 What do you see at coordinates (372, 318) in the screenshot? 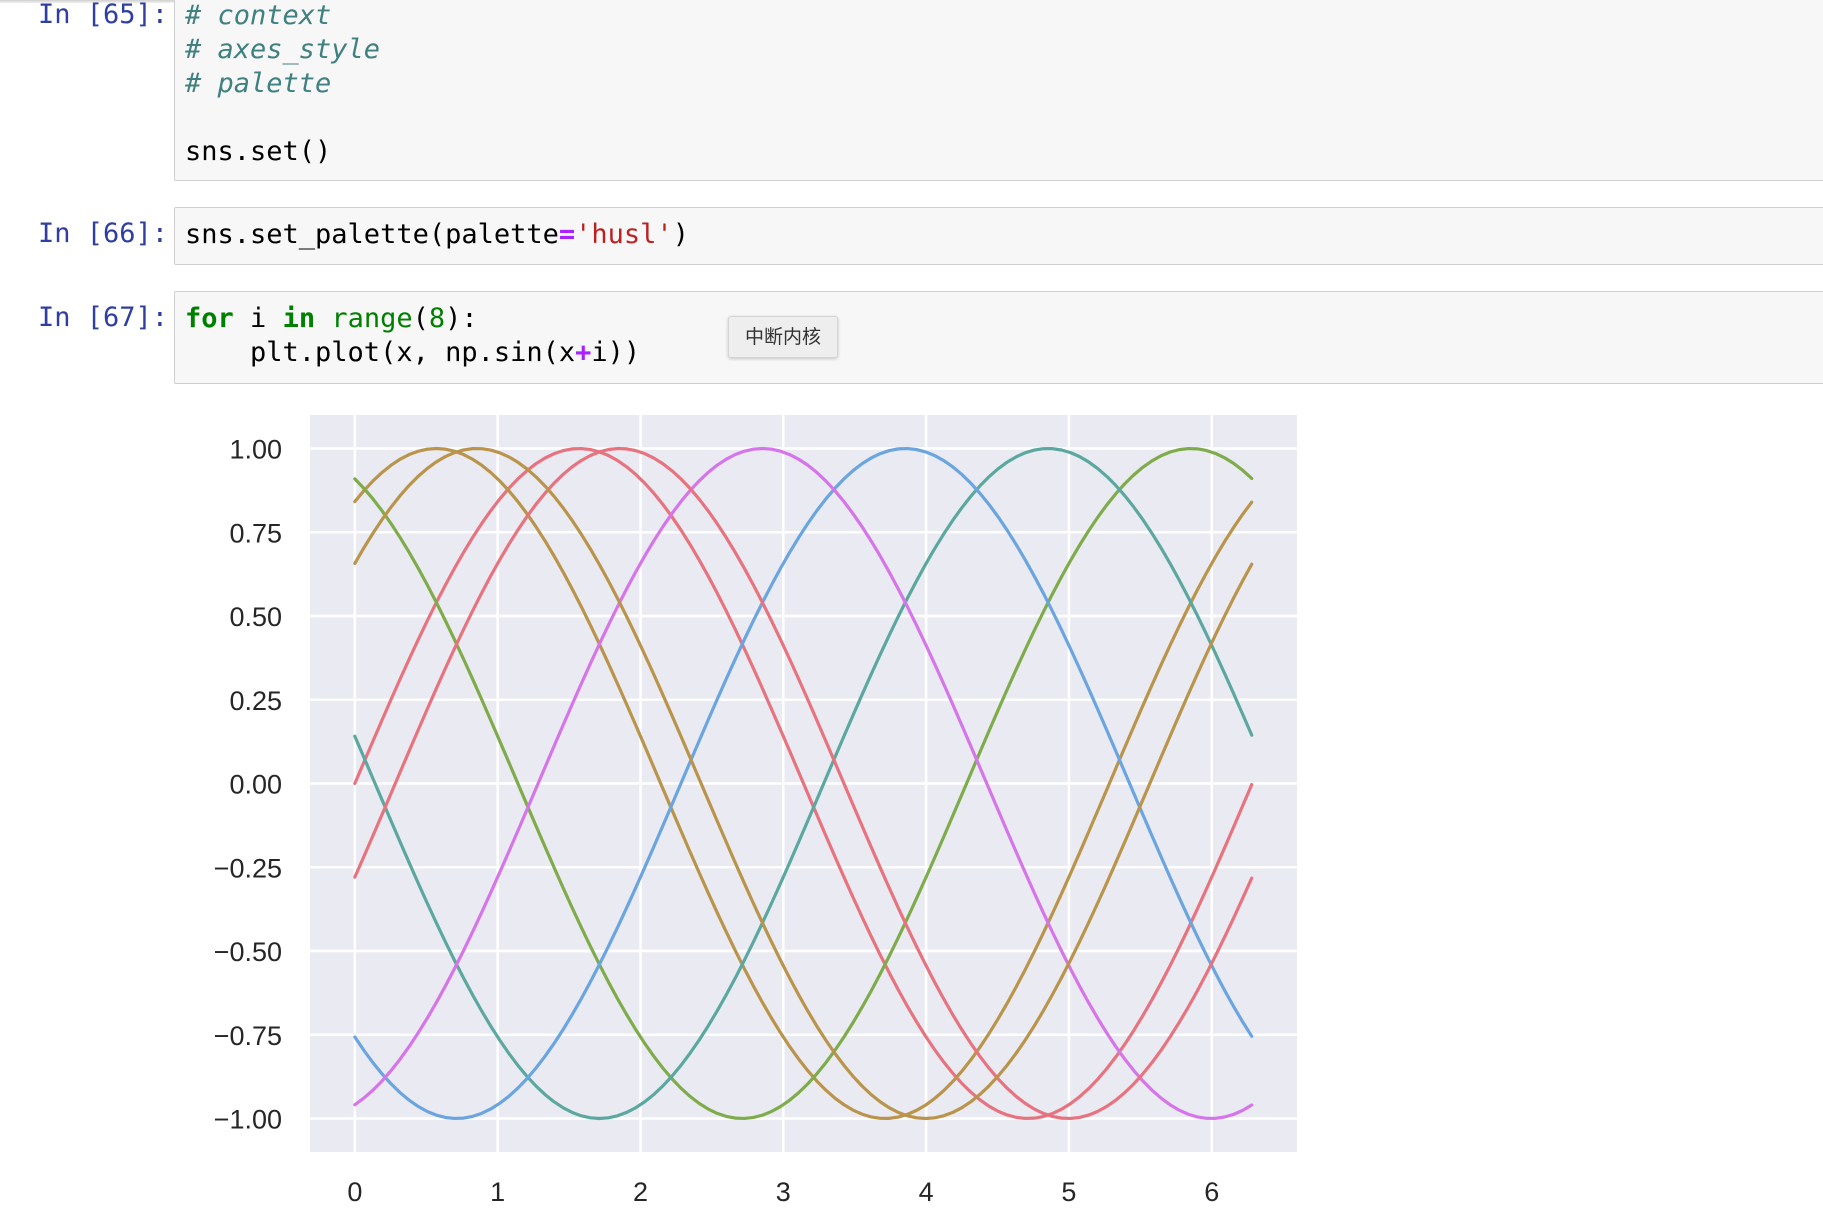
I see `code-token: range` at bounding box center [372, 318].